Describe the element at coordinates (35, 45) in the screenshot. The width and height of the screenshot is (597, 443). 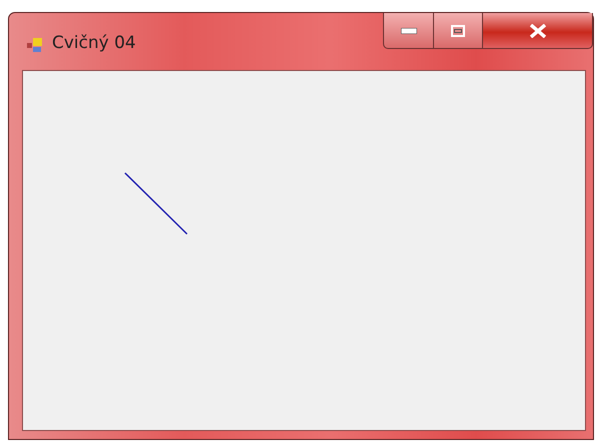
I see `app-icon` at that location.